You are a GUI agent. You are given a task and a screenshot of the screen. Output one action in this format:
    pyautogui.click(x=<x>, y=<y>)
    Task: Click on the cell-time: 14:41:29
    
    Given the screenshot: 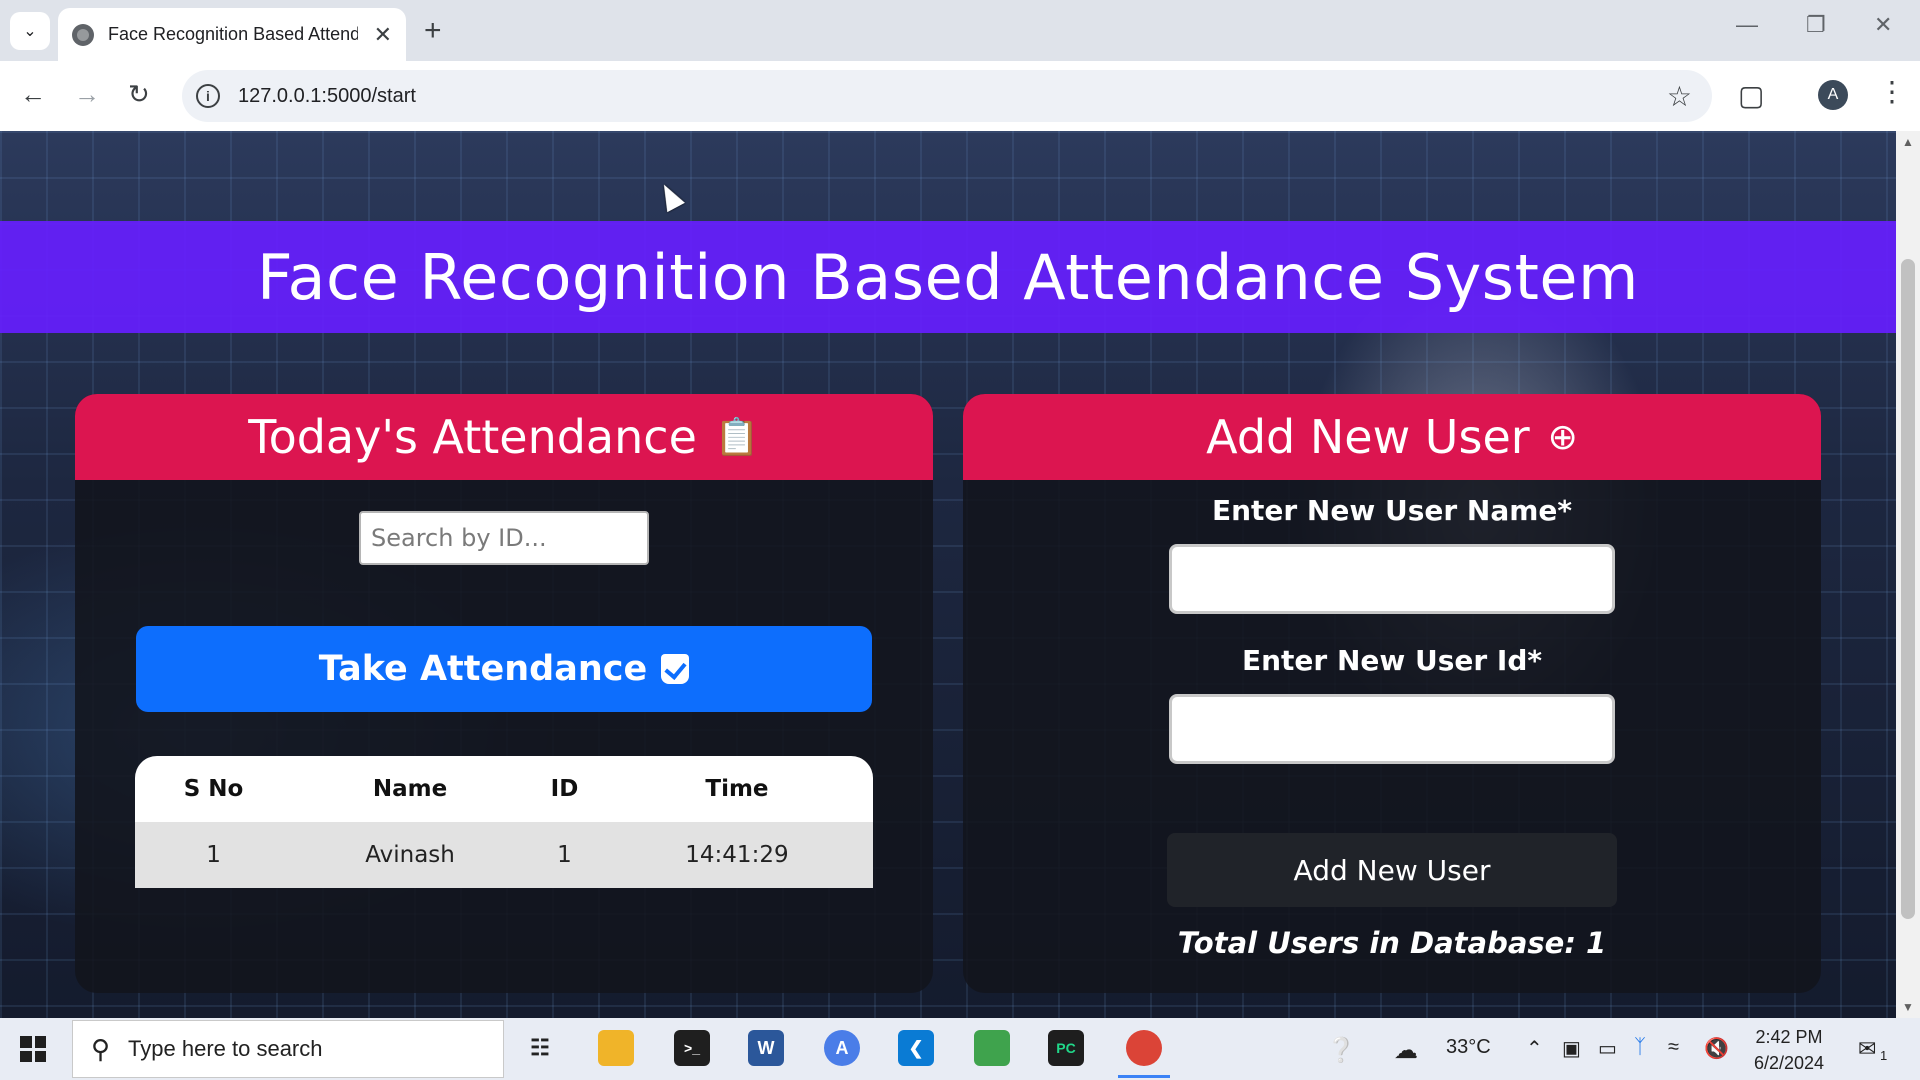 What is the action you would take?
    pyautogui.click(x=737, y=855)
    